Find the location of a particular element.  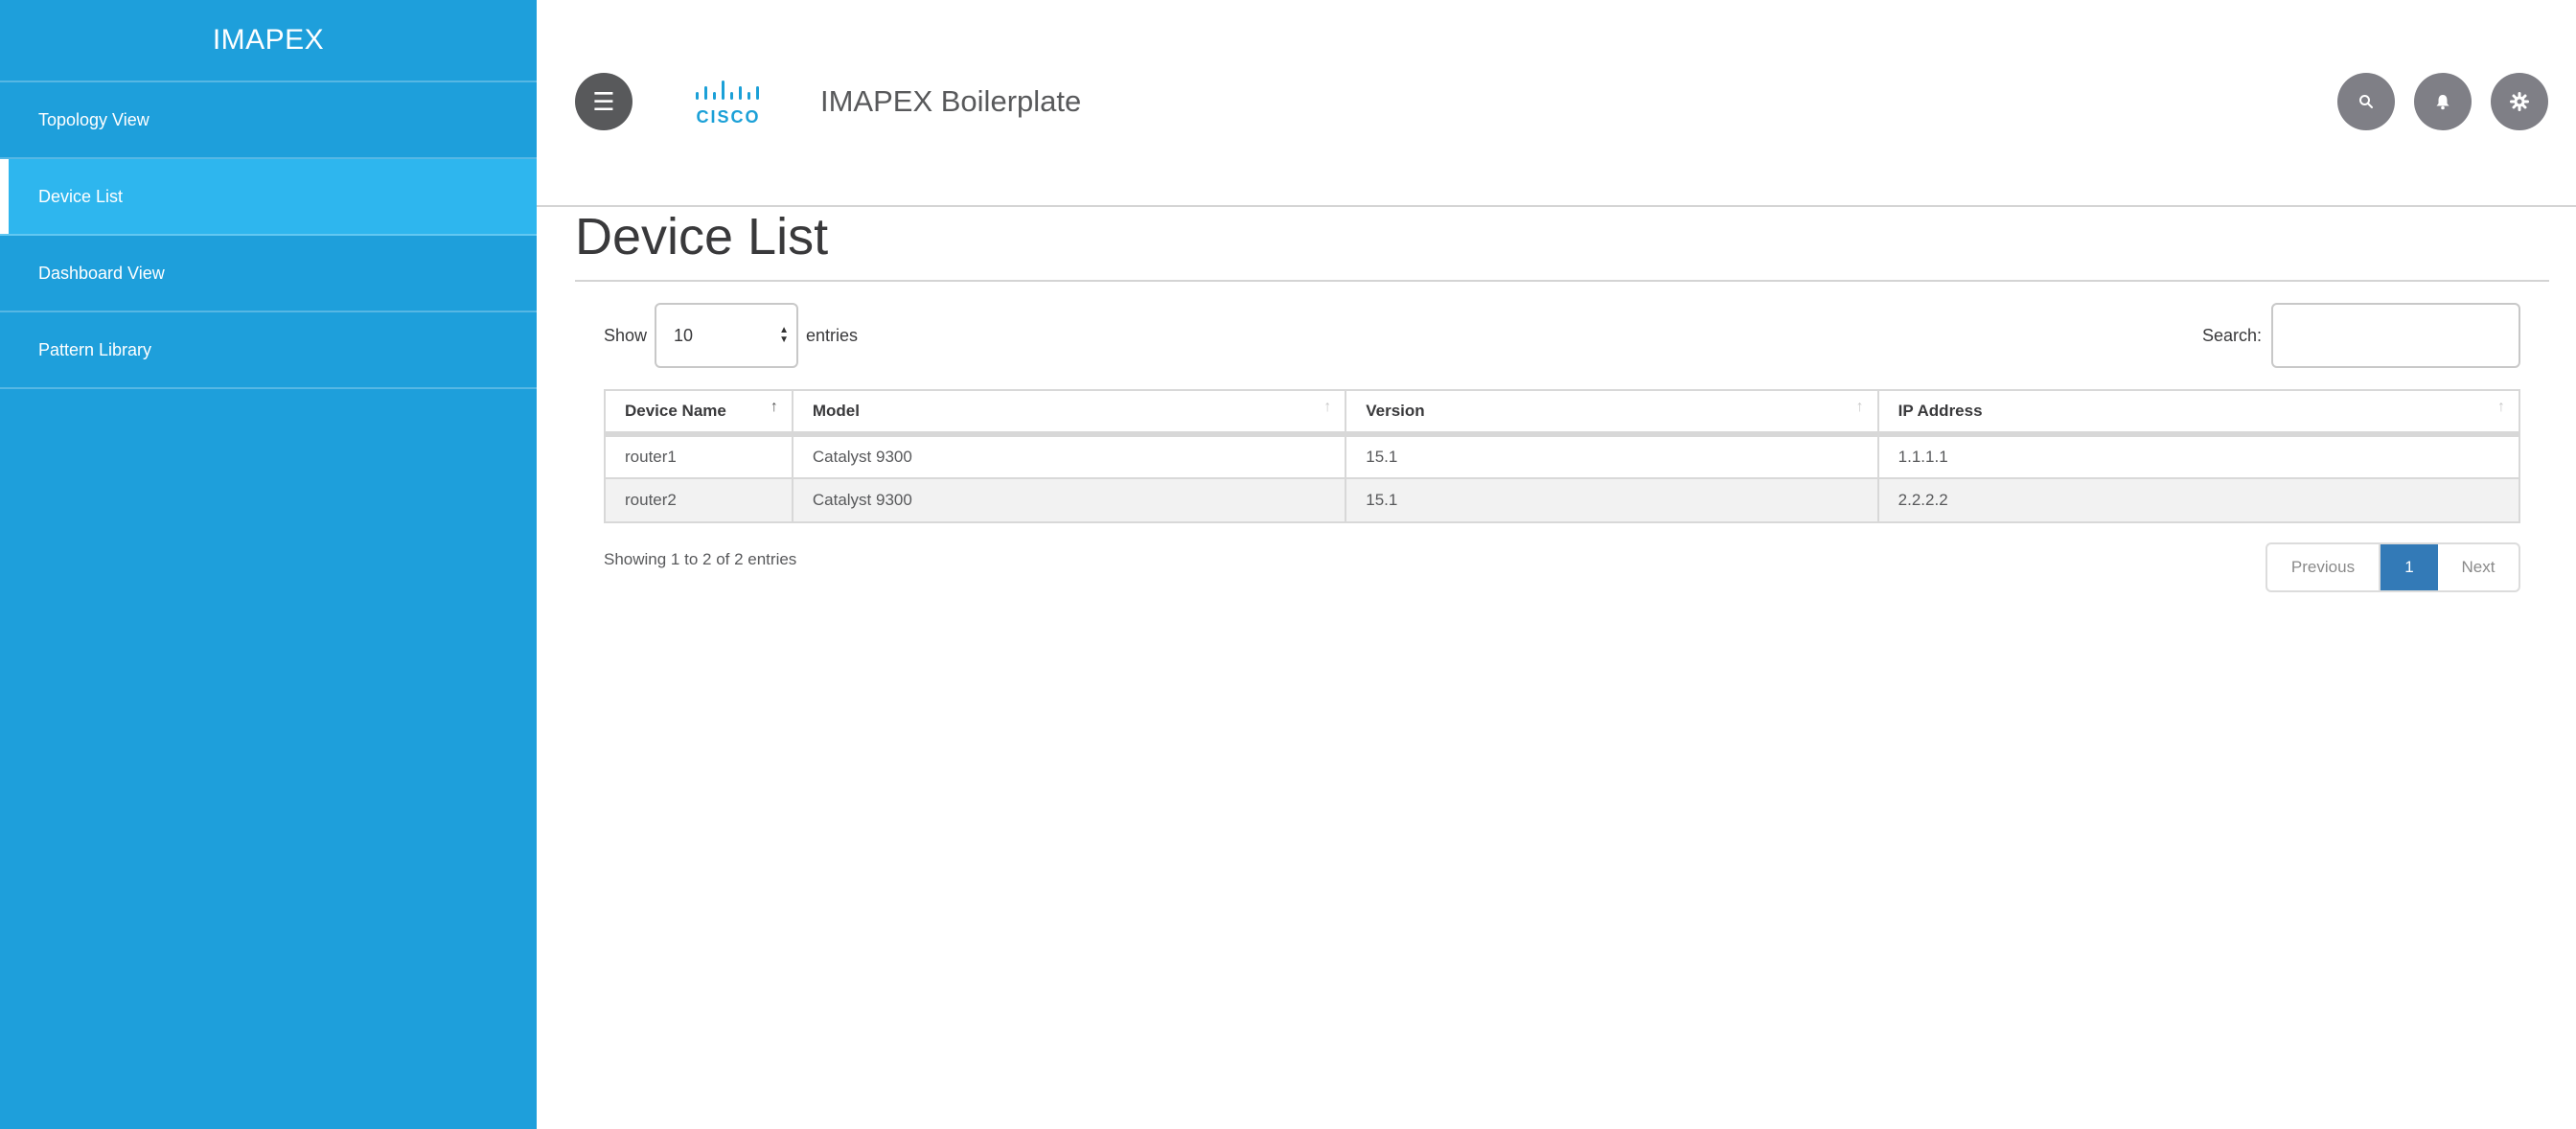

settings-button is located at coordinates (2519, 101).